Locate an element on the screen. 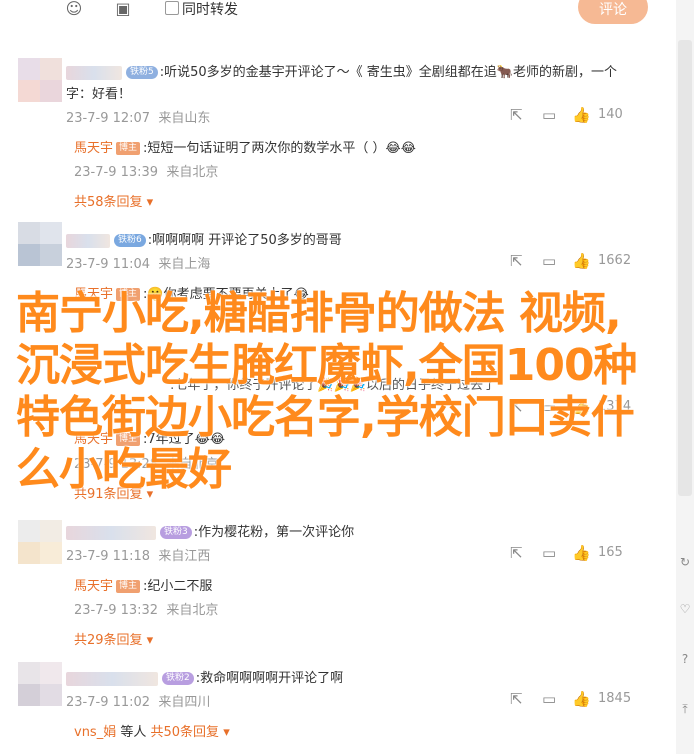 The width and height of the screenshot is (694, 754). like-count: 1662 is located at coordinates (615, 260).